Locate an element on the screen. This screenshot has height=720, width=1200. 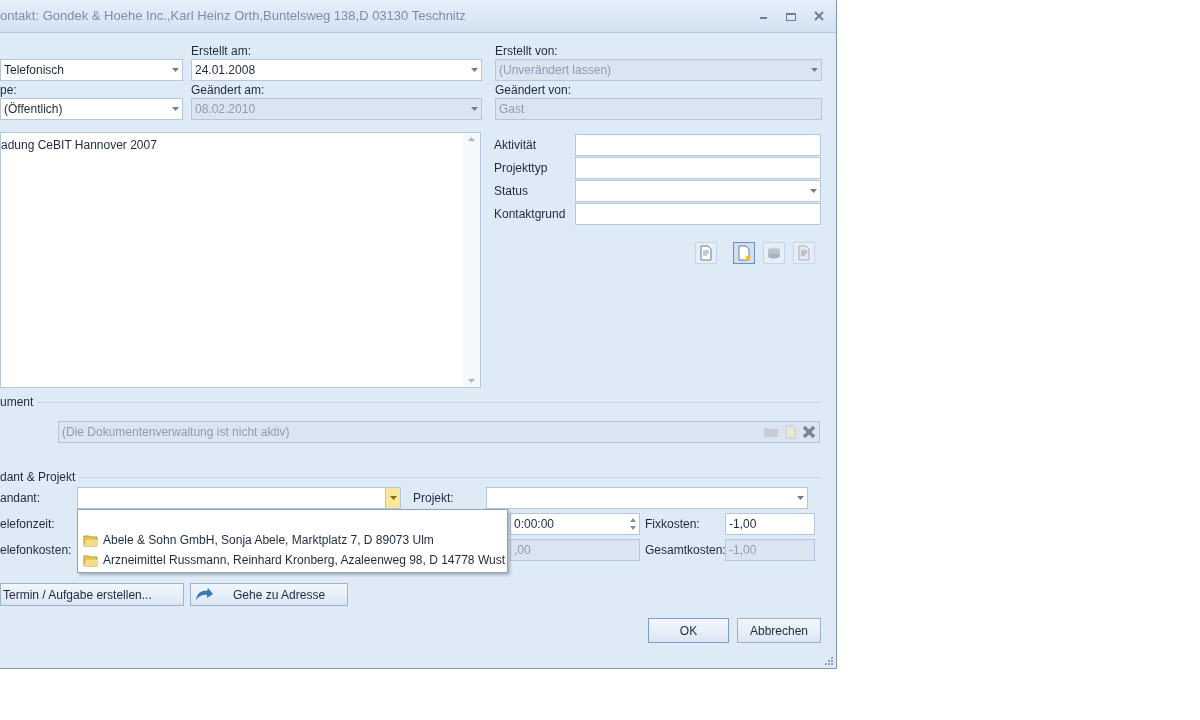
field-label: andant: is located at coordinates (21, 498).